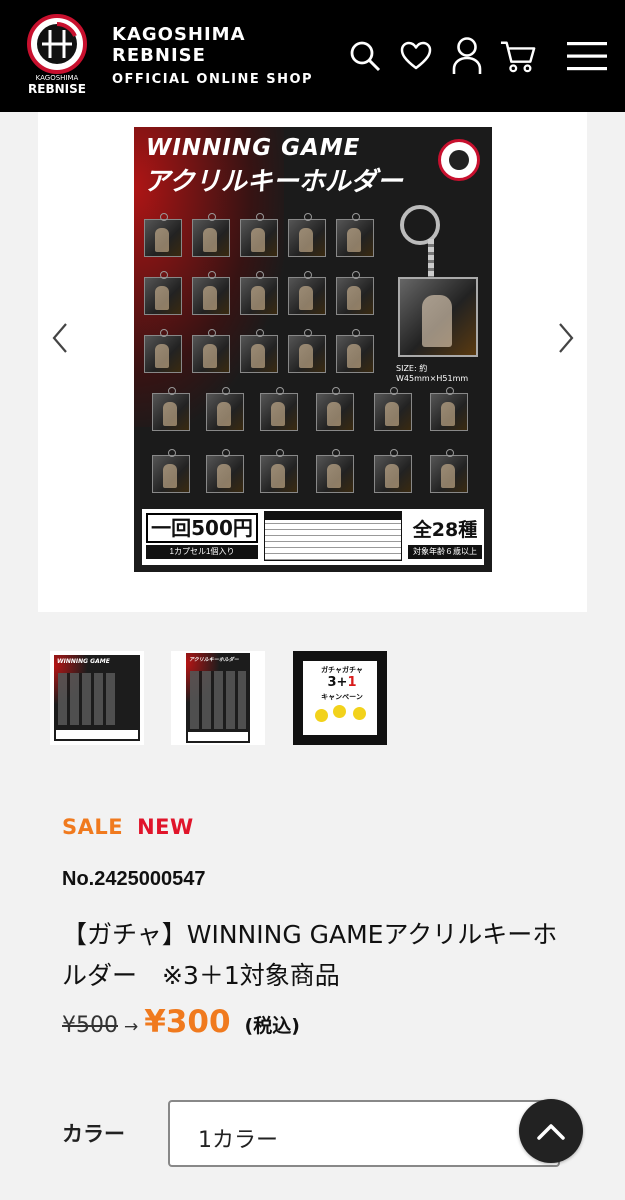 The width and height of the screenshot is (625, 1200). Describe the element at coordinates (134, 879) in the screenshot. I see `product-number: No.2425000547` at that location.